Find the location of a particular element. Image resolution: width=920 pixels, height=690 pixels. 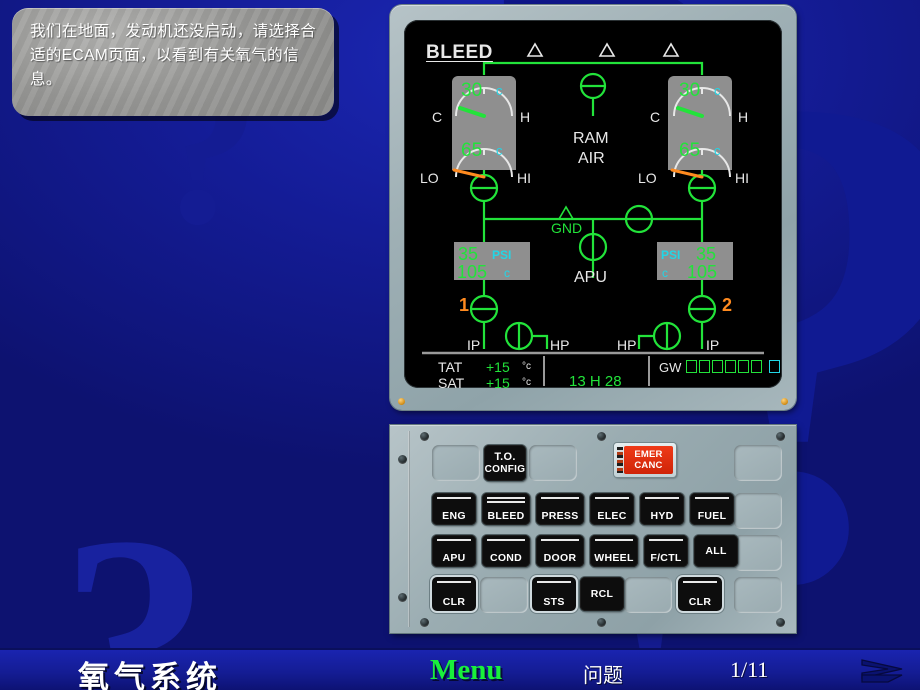

menu-button: Menu is located at coordinates (466, 670).